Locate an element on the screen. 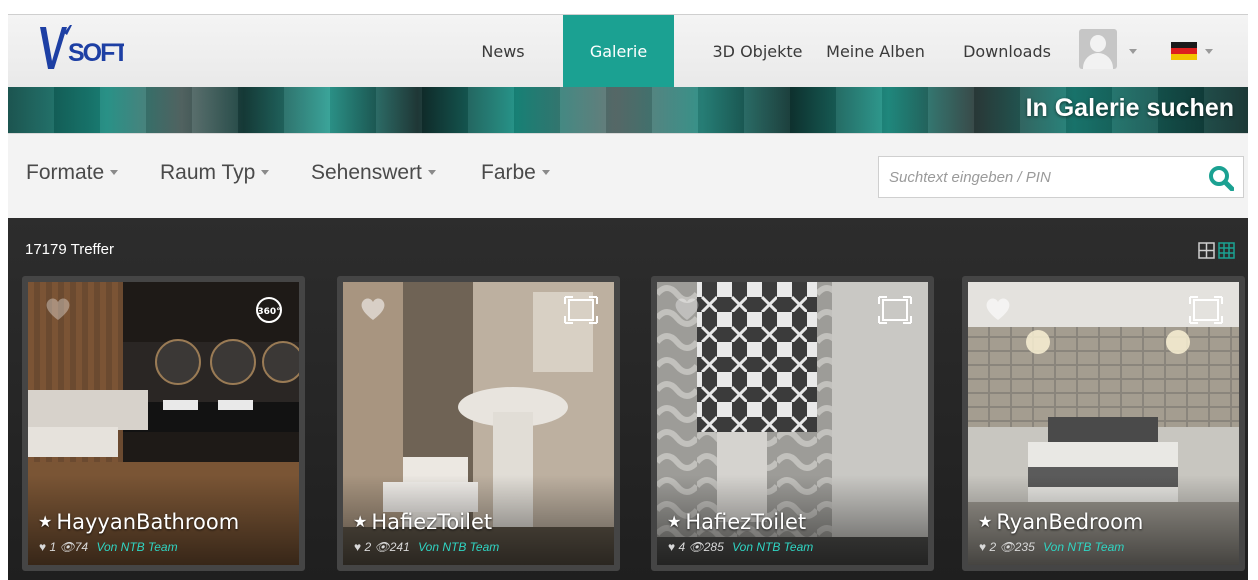  filter-bar: Formate Raum Typ Sehenswert Farbe is located at coordinates (628, 175).